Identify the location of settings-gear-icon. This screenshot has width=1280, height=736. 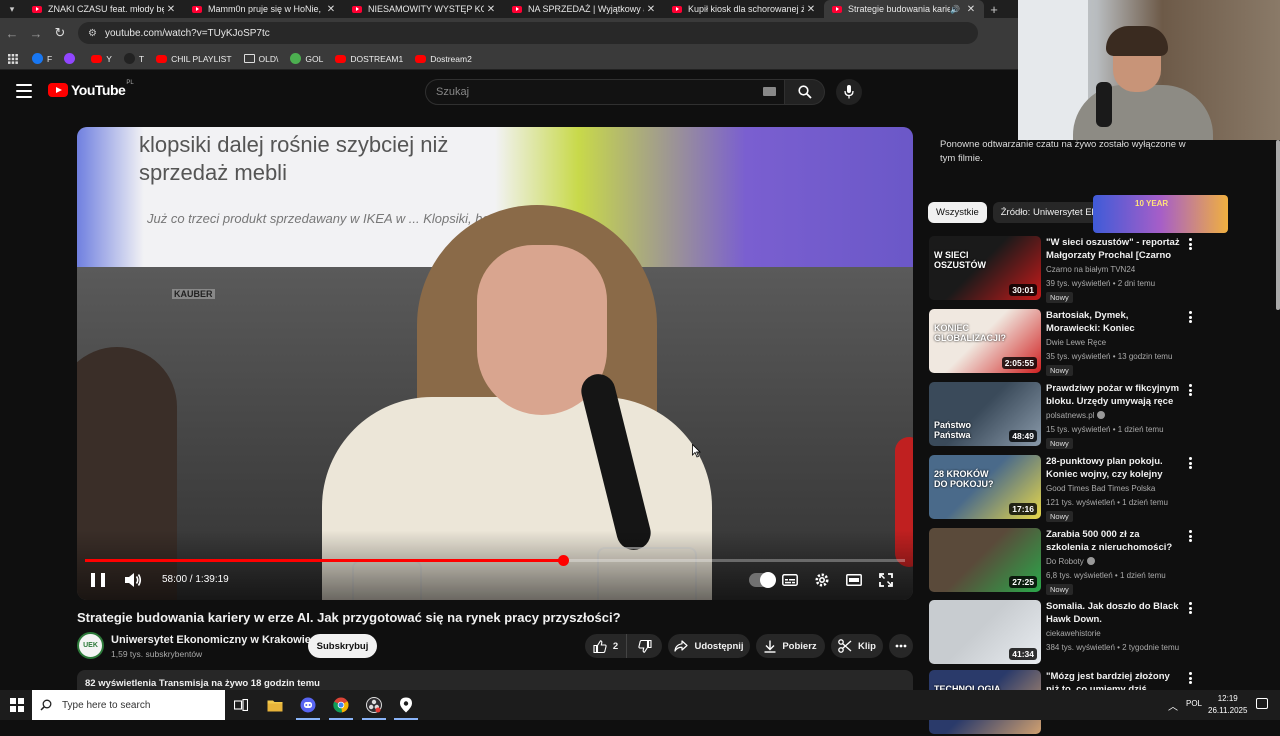
(822, 580).